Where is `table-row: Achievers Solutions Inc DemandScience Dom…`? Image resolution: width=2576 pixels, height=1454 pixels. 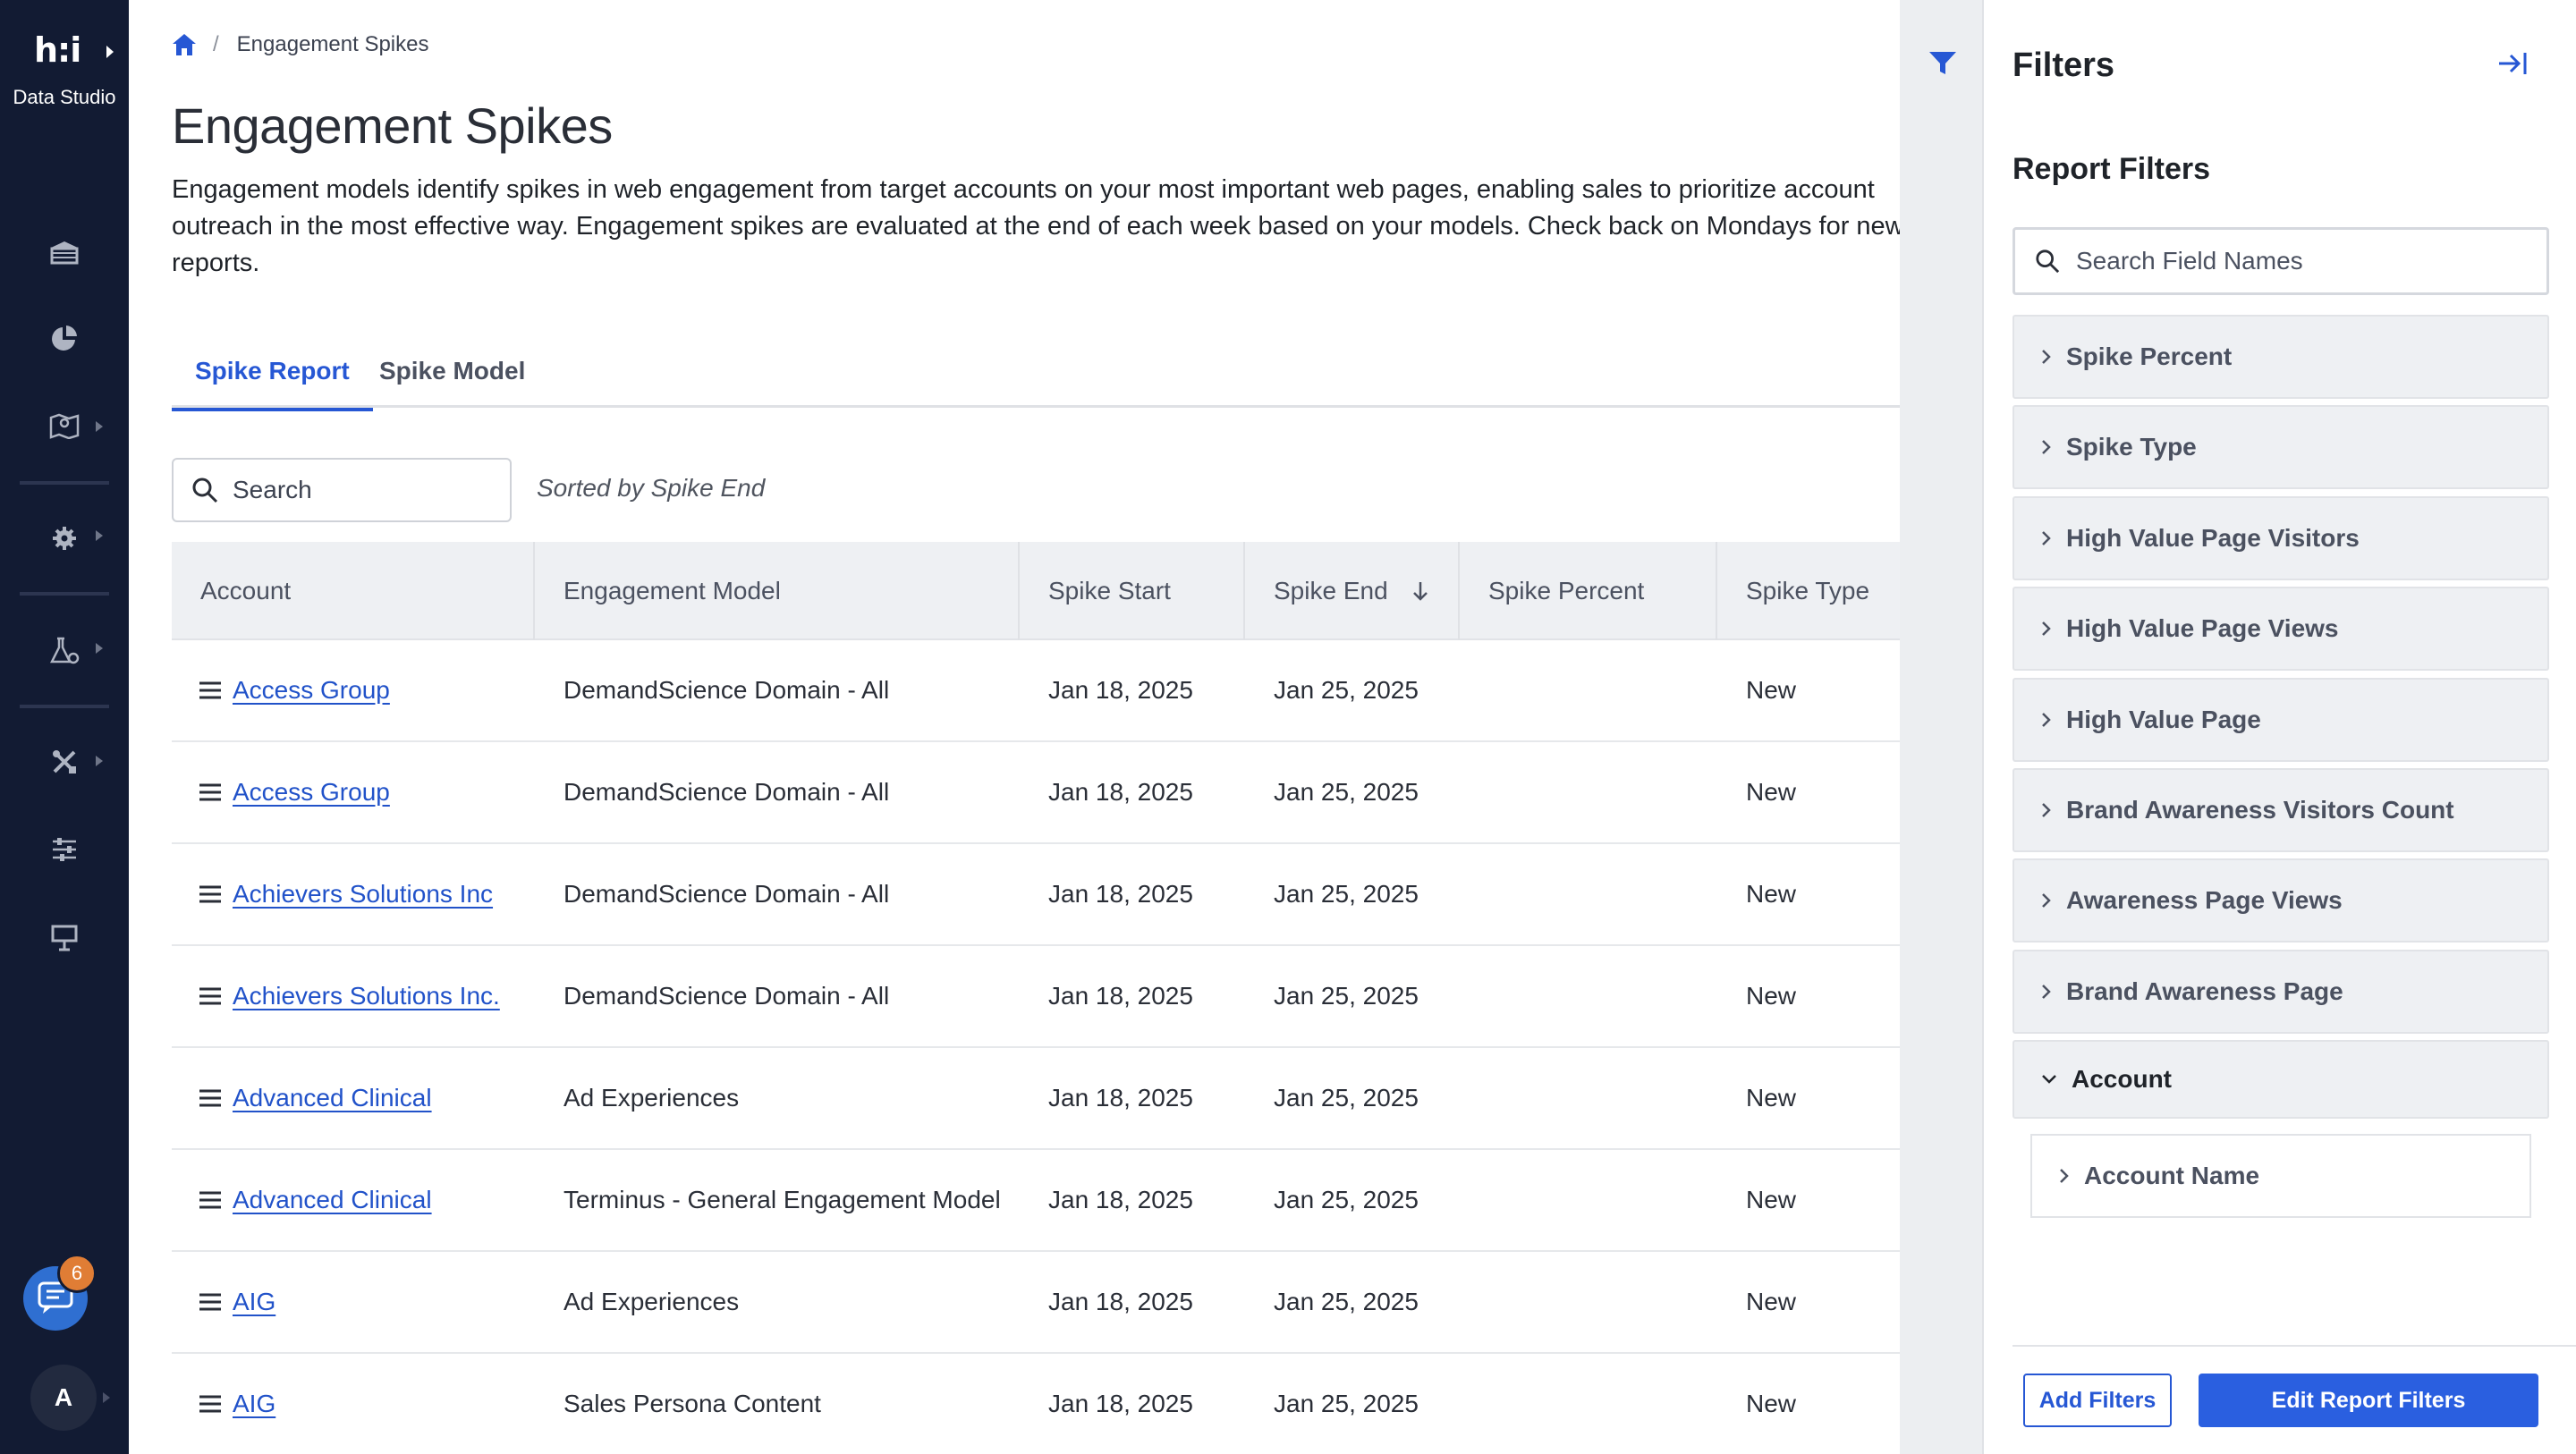
table-row: Achievers Solutions Inc DemandScience Dom… is located at coordinates (1045, 895).